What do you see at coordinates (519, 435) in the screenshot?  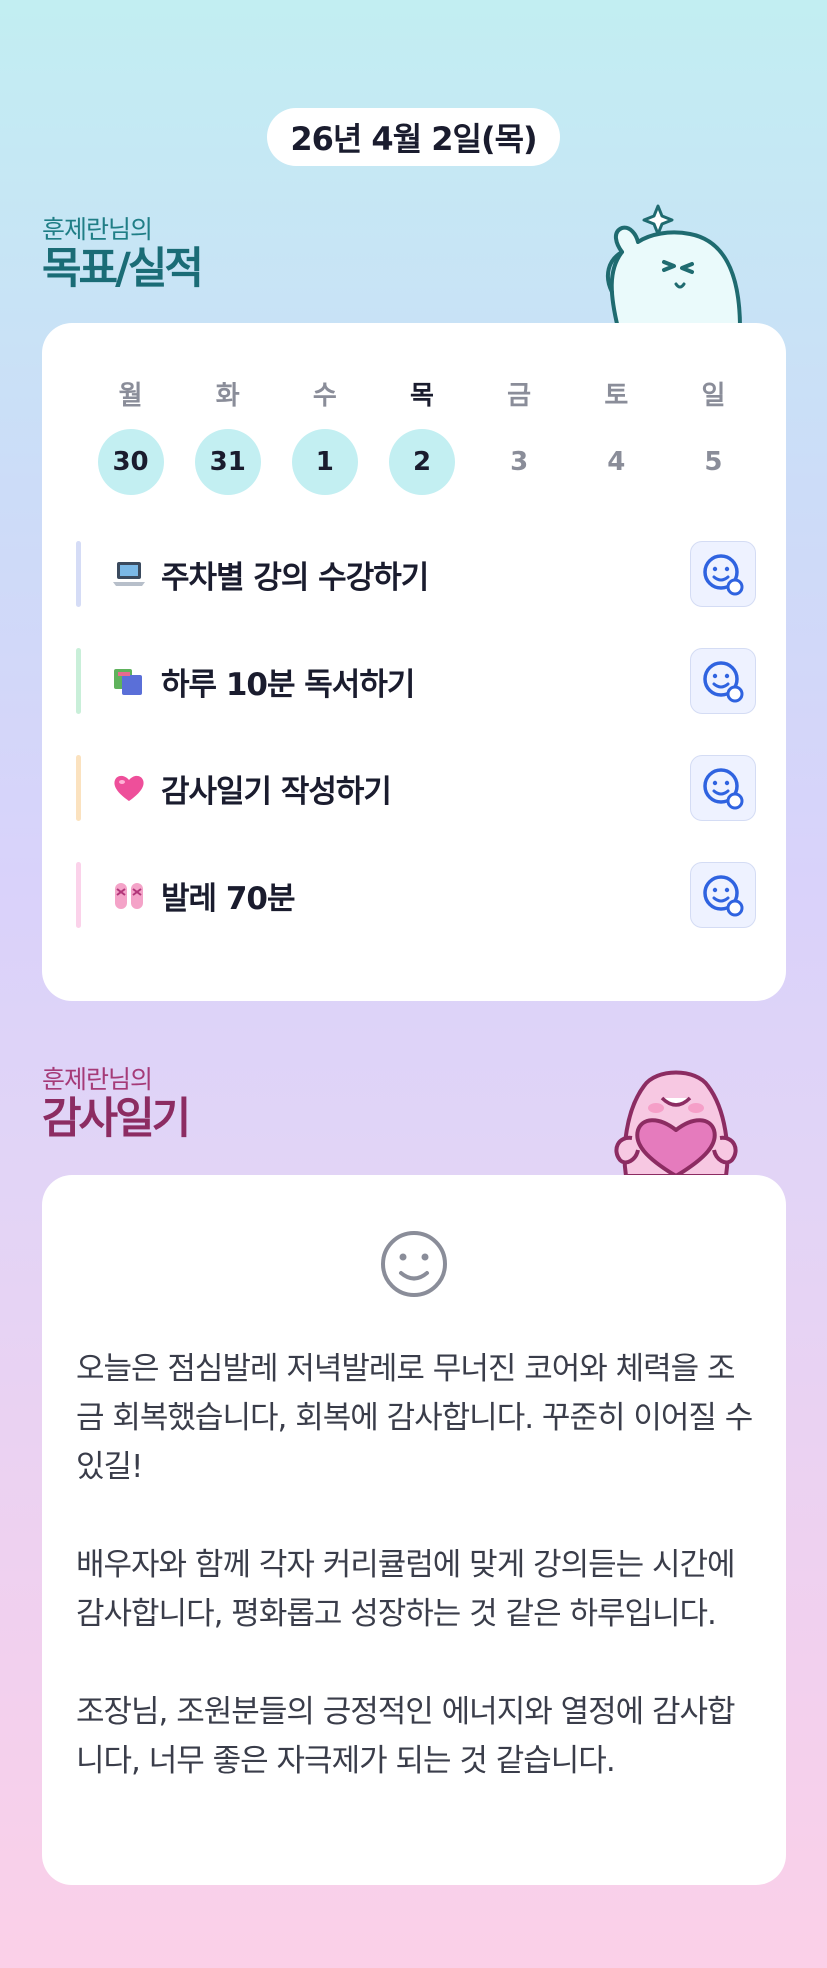 I see `calendar-day: 금3` at bounding box center [519, 435].